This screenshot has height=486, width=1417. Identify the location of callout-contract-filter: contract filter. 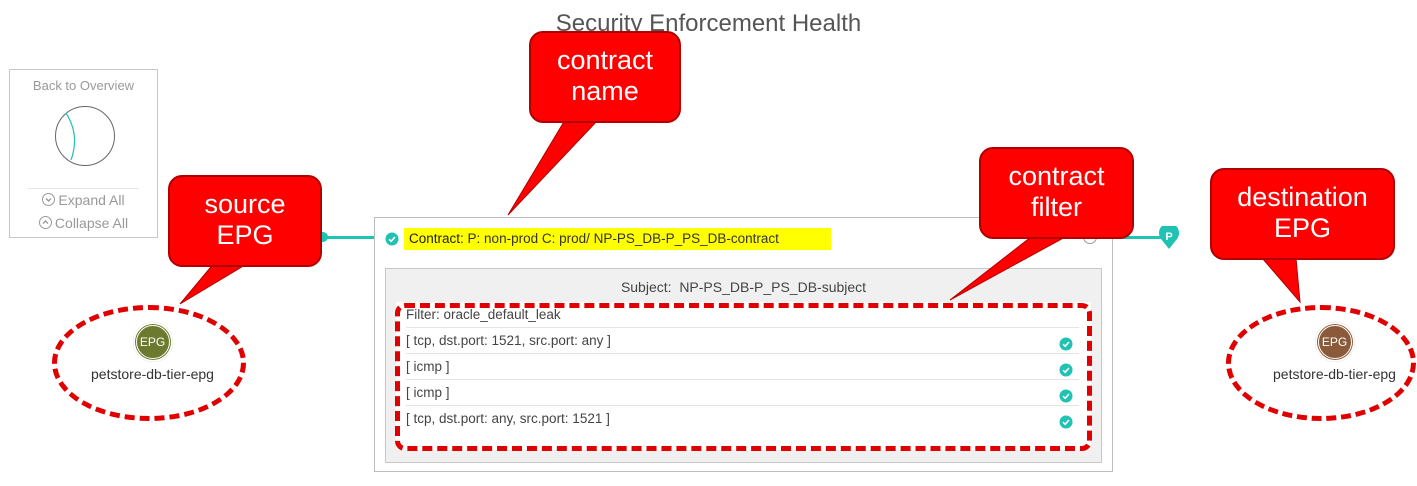
(1056, 193).